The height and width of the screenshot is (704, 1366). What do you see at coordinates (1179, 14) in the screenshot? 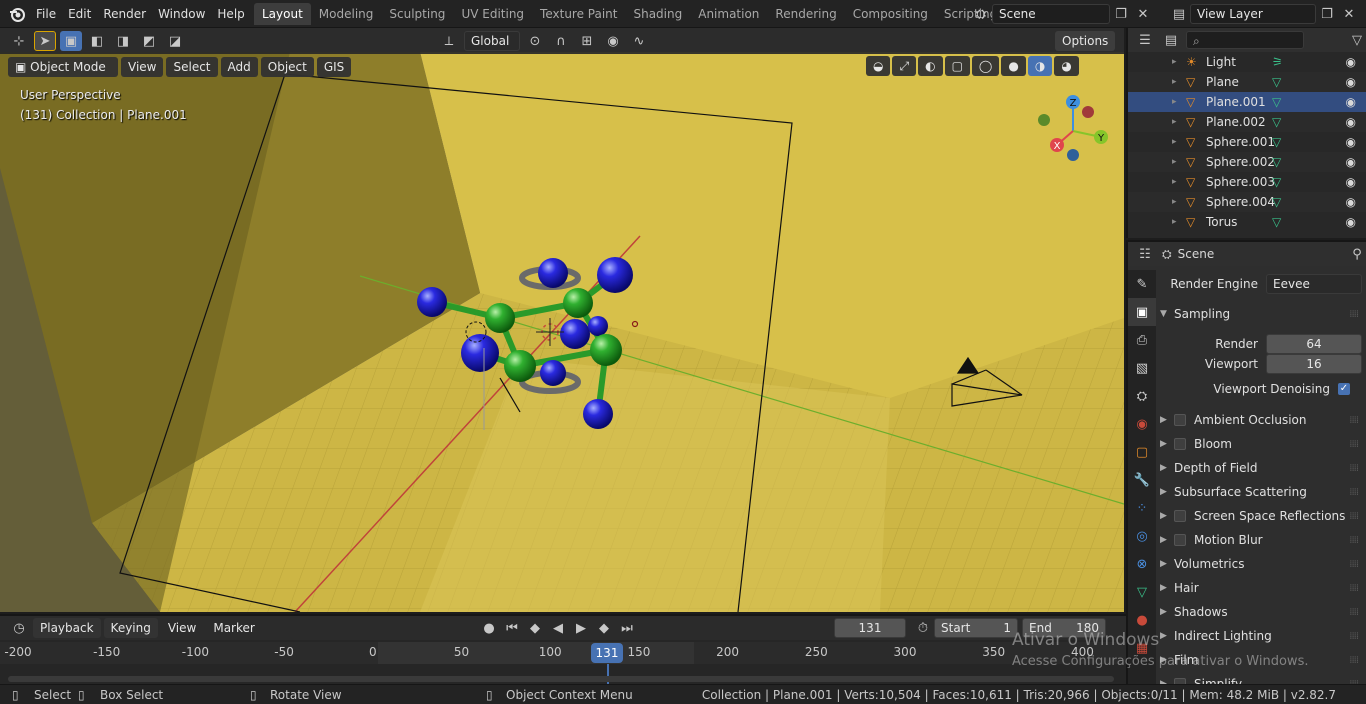
I see `view-layer-icon: ▤` at bounding box center [1179, 14].